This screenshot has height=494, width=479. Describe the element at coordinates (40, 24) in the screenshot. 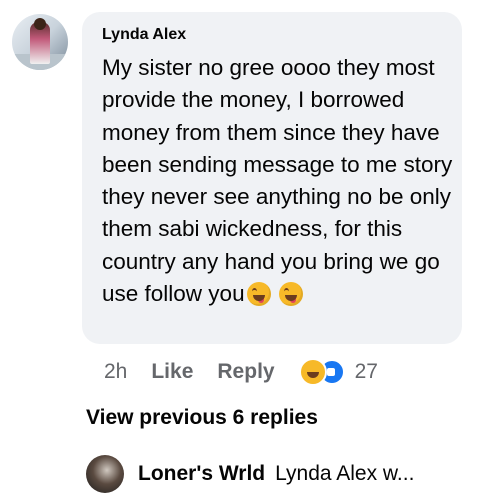

I see `avatar-head` at that location.